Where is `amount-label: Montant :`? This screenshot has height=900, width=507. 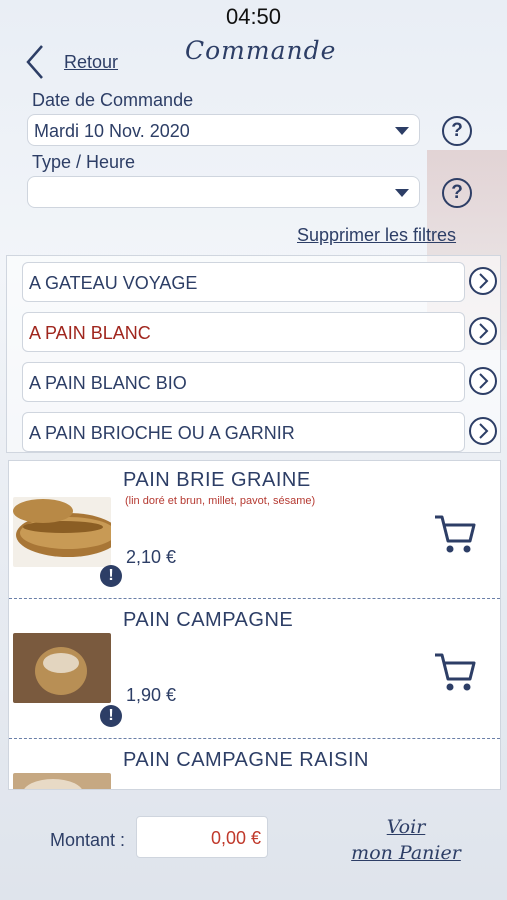
amount-label: Montant : is located at coordinates (88, 840).